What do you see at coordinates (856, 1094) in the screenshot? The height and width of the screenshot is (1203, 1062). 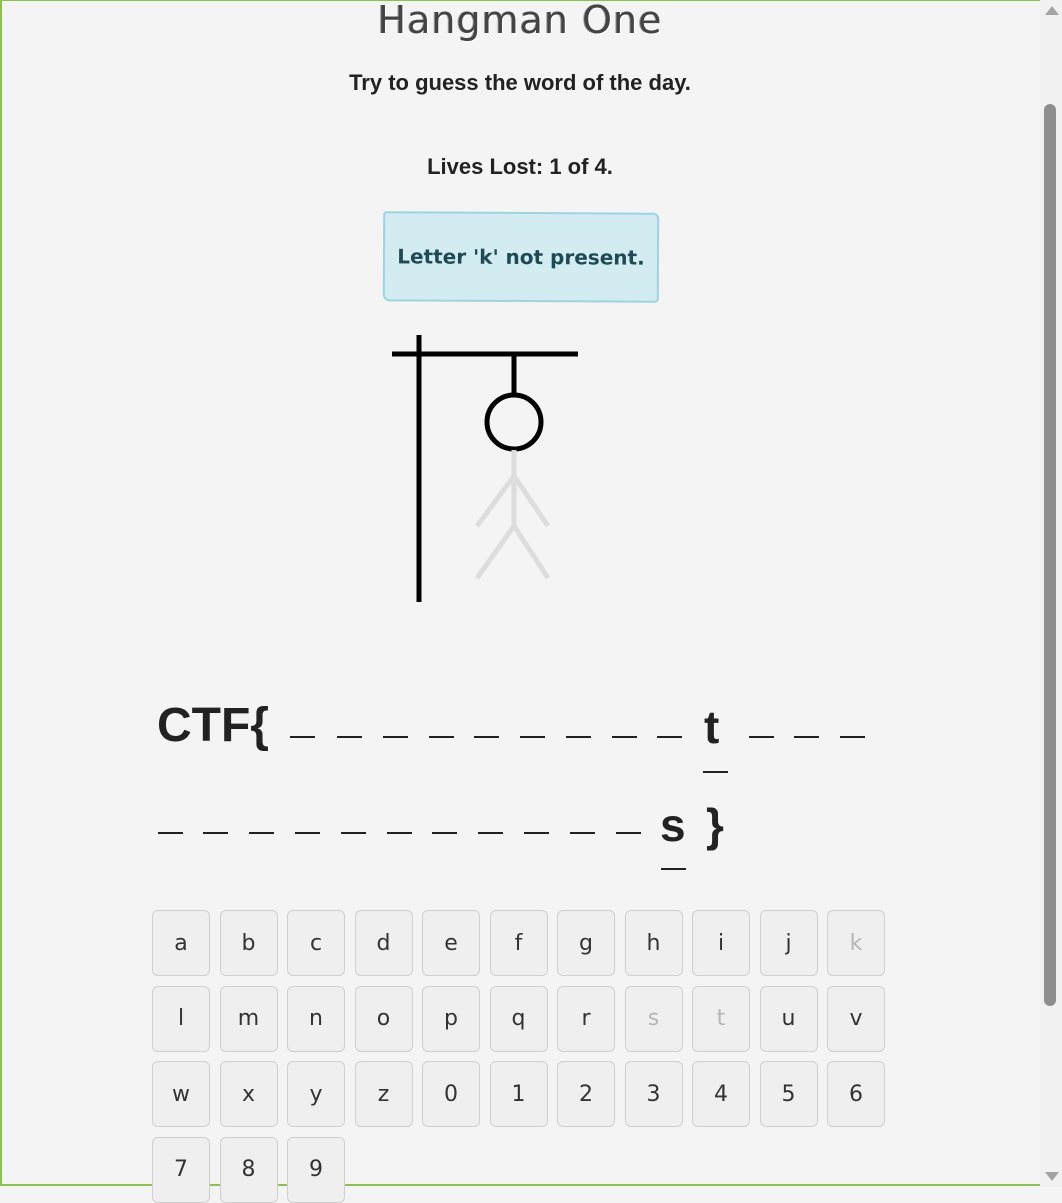 I see `key-6: 6` at bounding box center [856, 1094].